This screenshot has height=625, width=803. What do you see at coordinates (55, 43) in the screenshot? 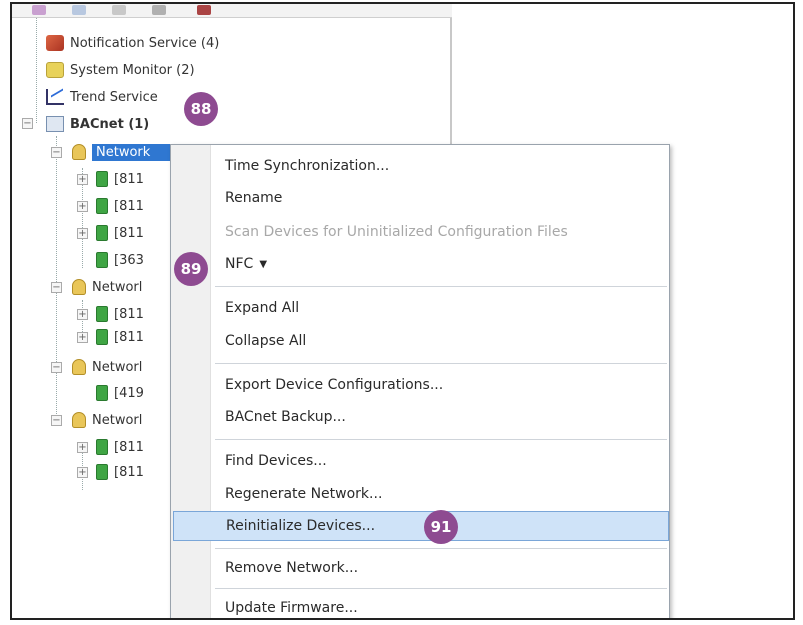
I see `notification-icon` at bounding box center [55, 43].